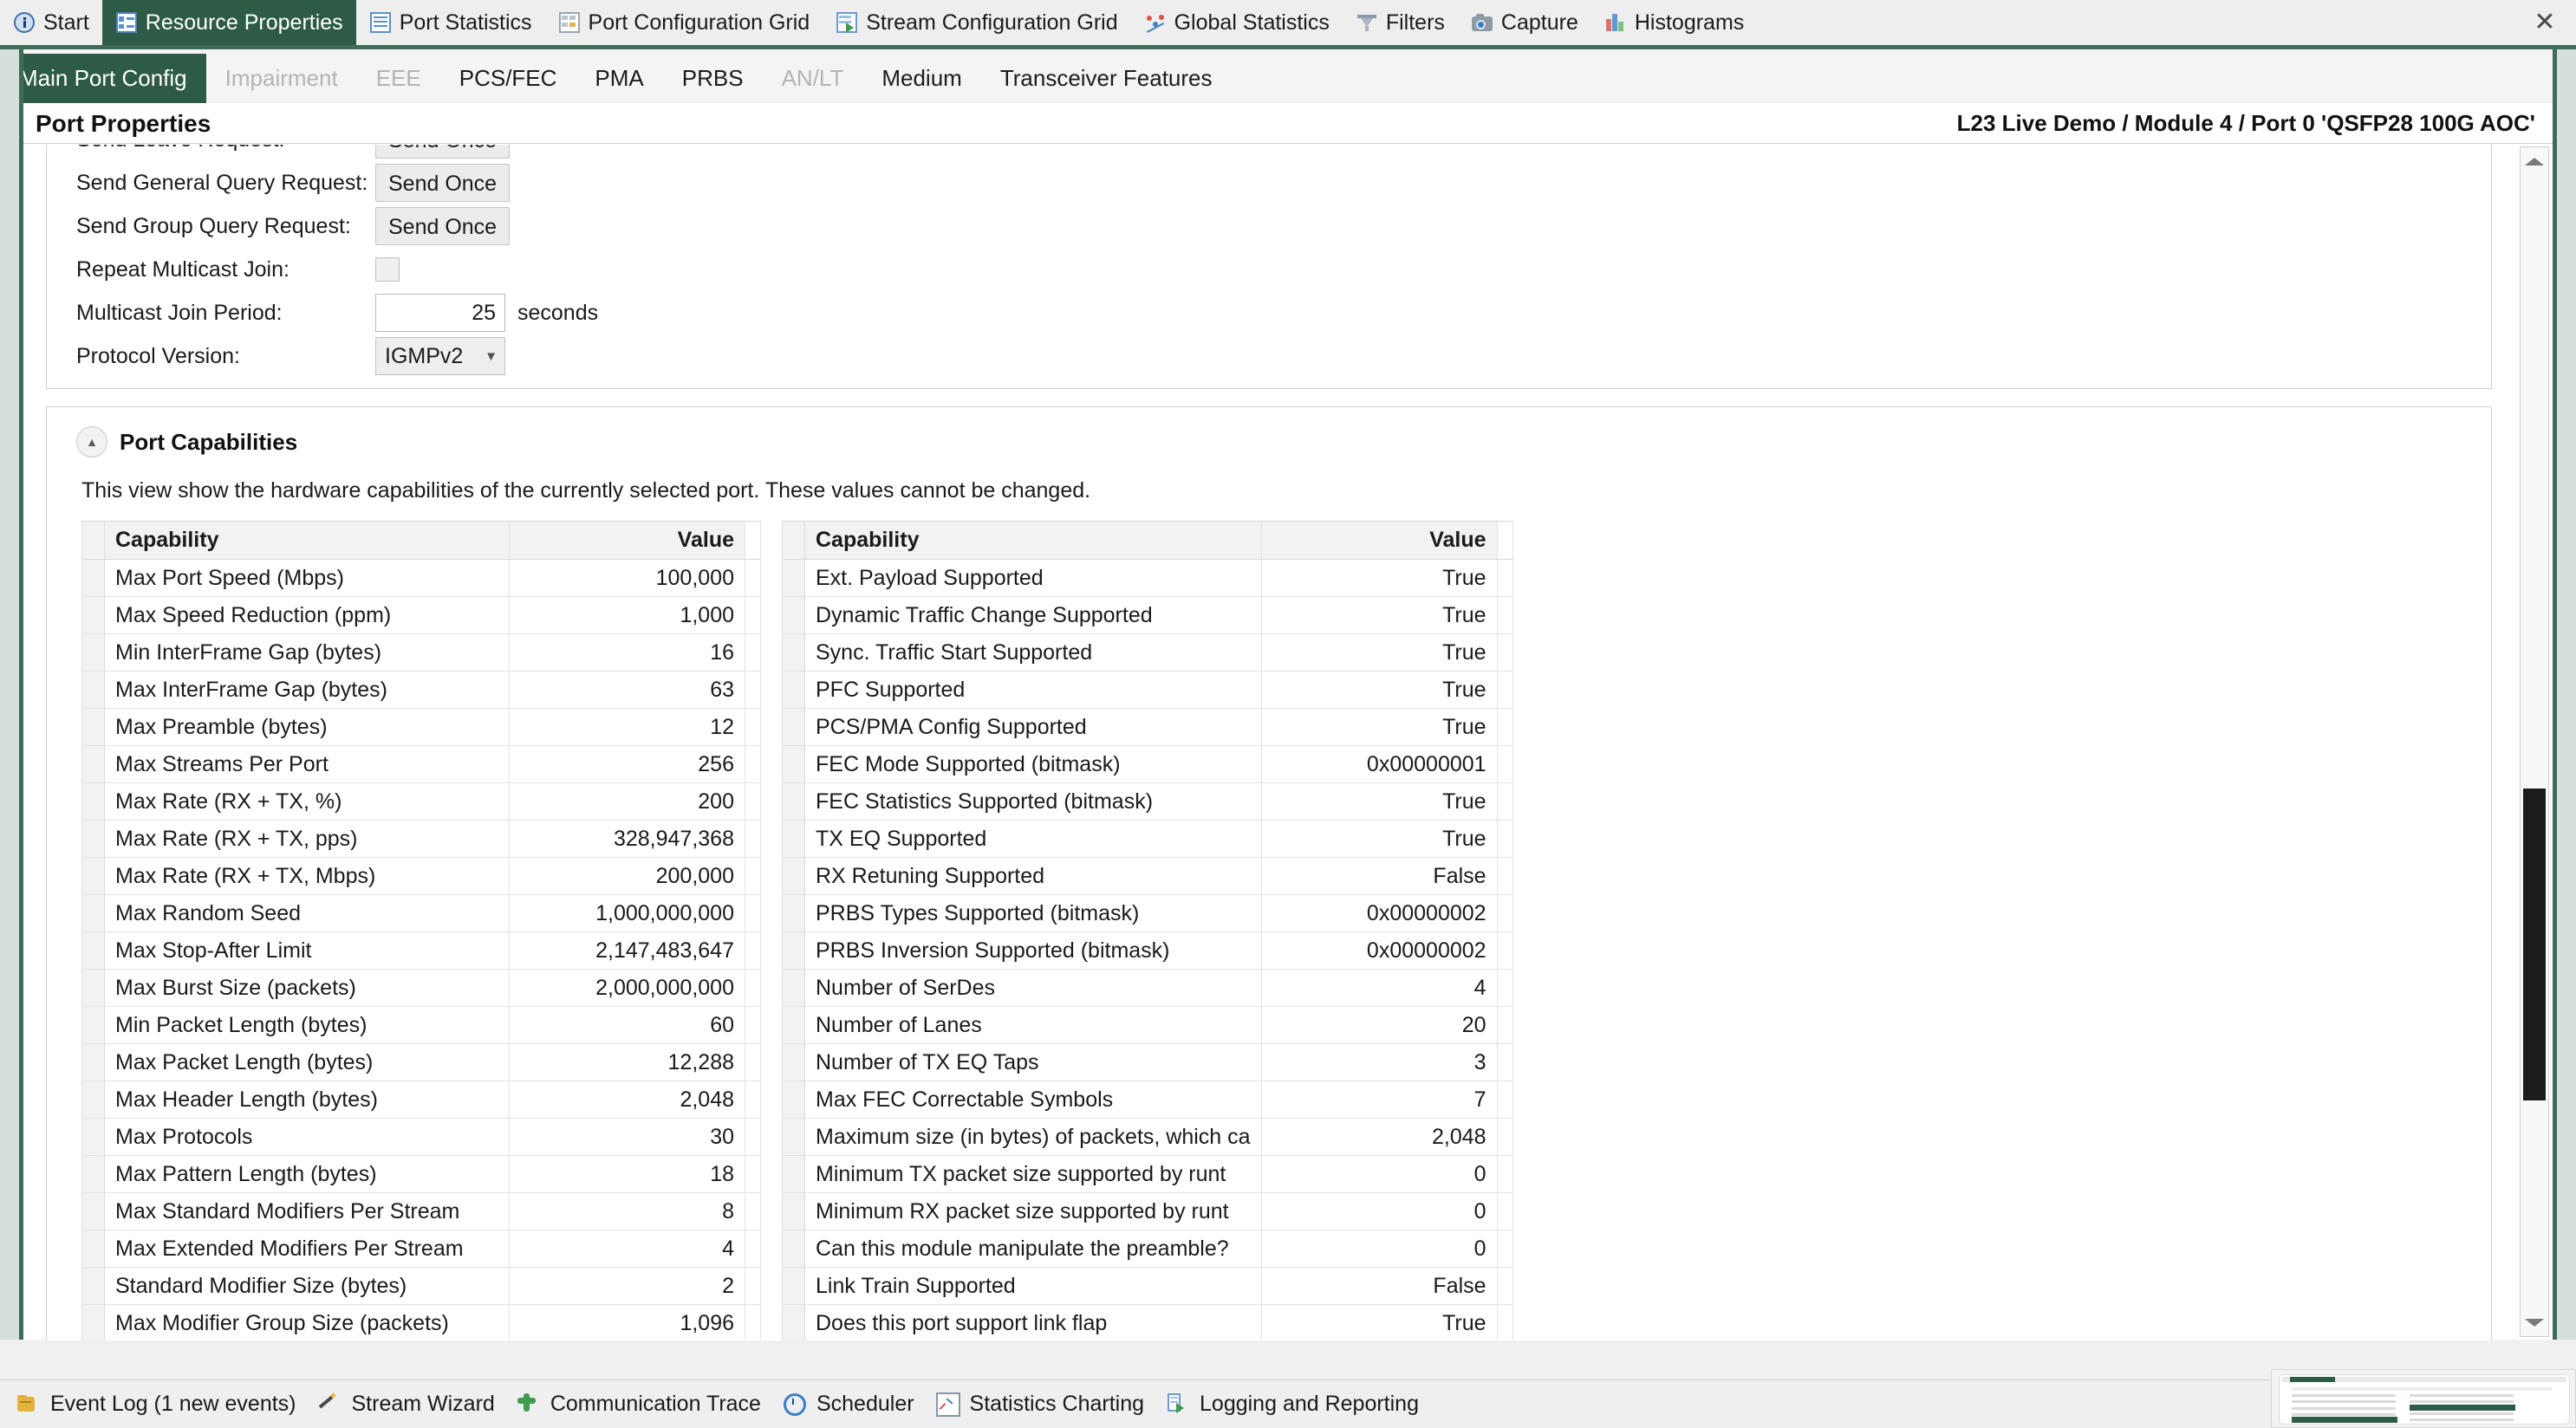  What do you see at coordinates (1046, 1405) in the screenshot?
I see `status-item-statistics-charting: Statistics Charting` at bounding box center [1046, 1405].